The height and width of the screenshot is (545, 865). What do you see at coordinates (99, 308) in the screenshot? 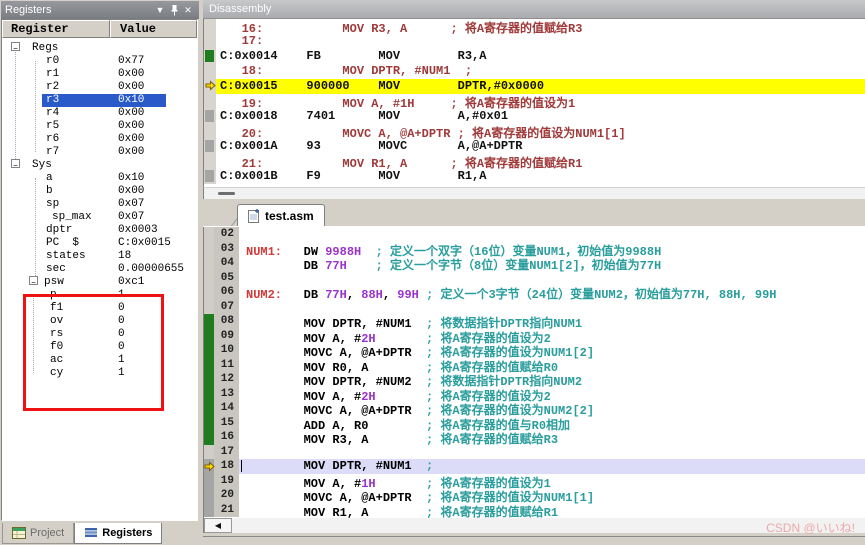
I see `register-row-f1: f1 0` at bounding box center [99, 308].